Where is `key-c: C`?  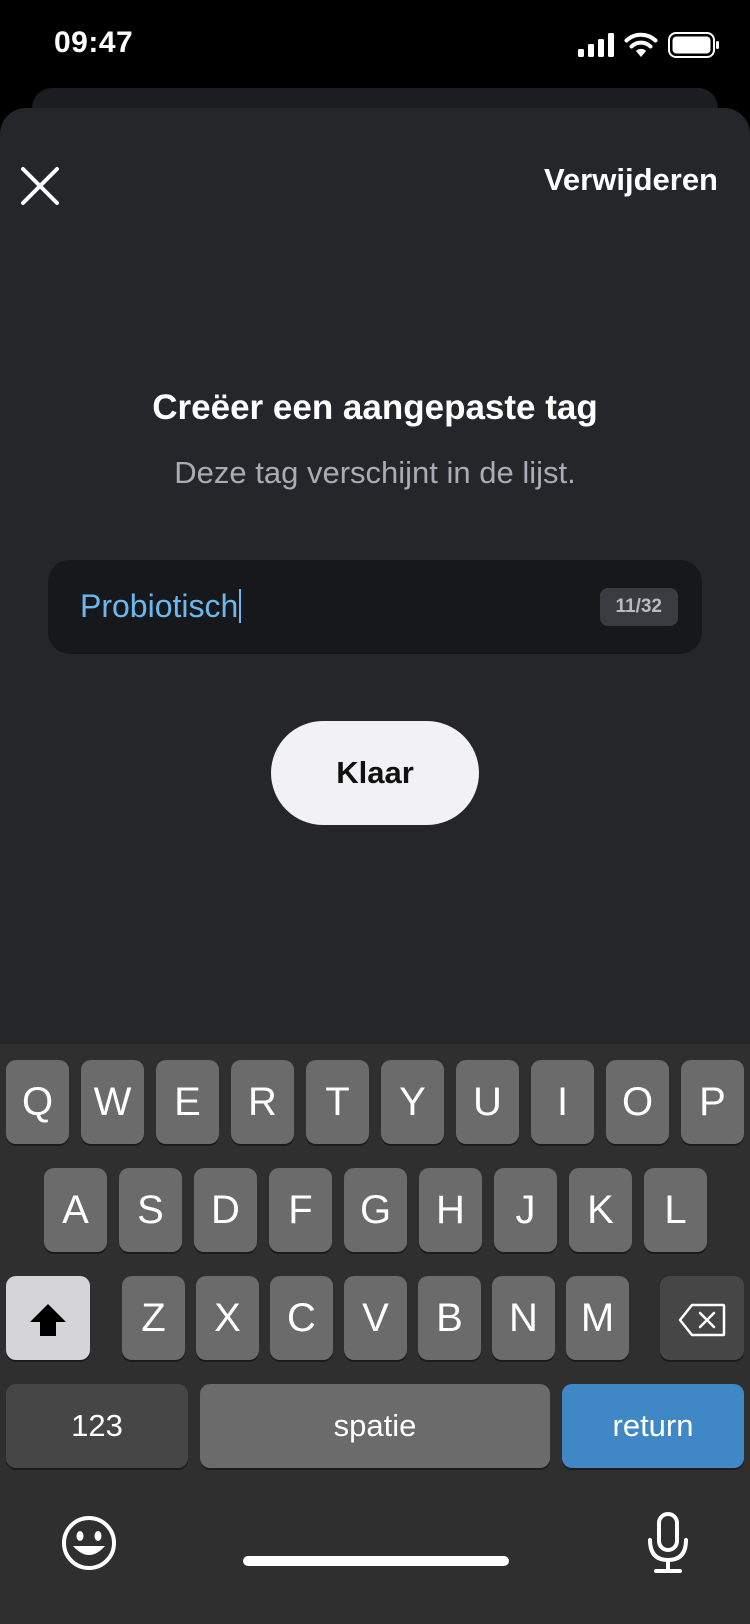
key-c: C is located at coordinates (301, 1318).